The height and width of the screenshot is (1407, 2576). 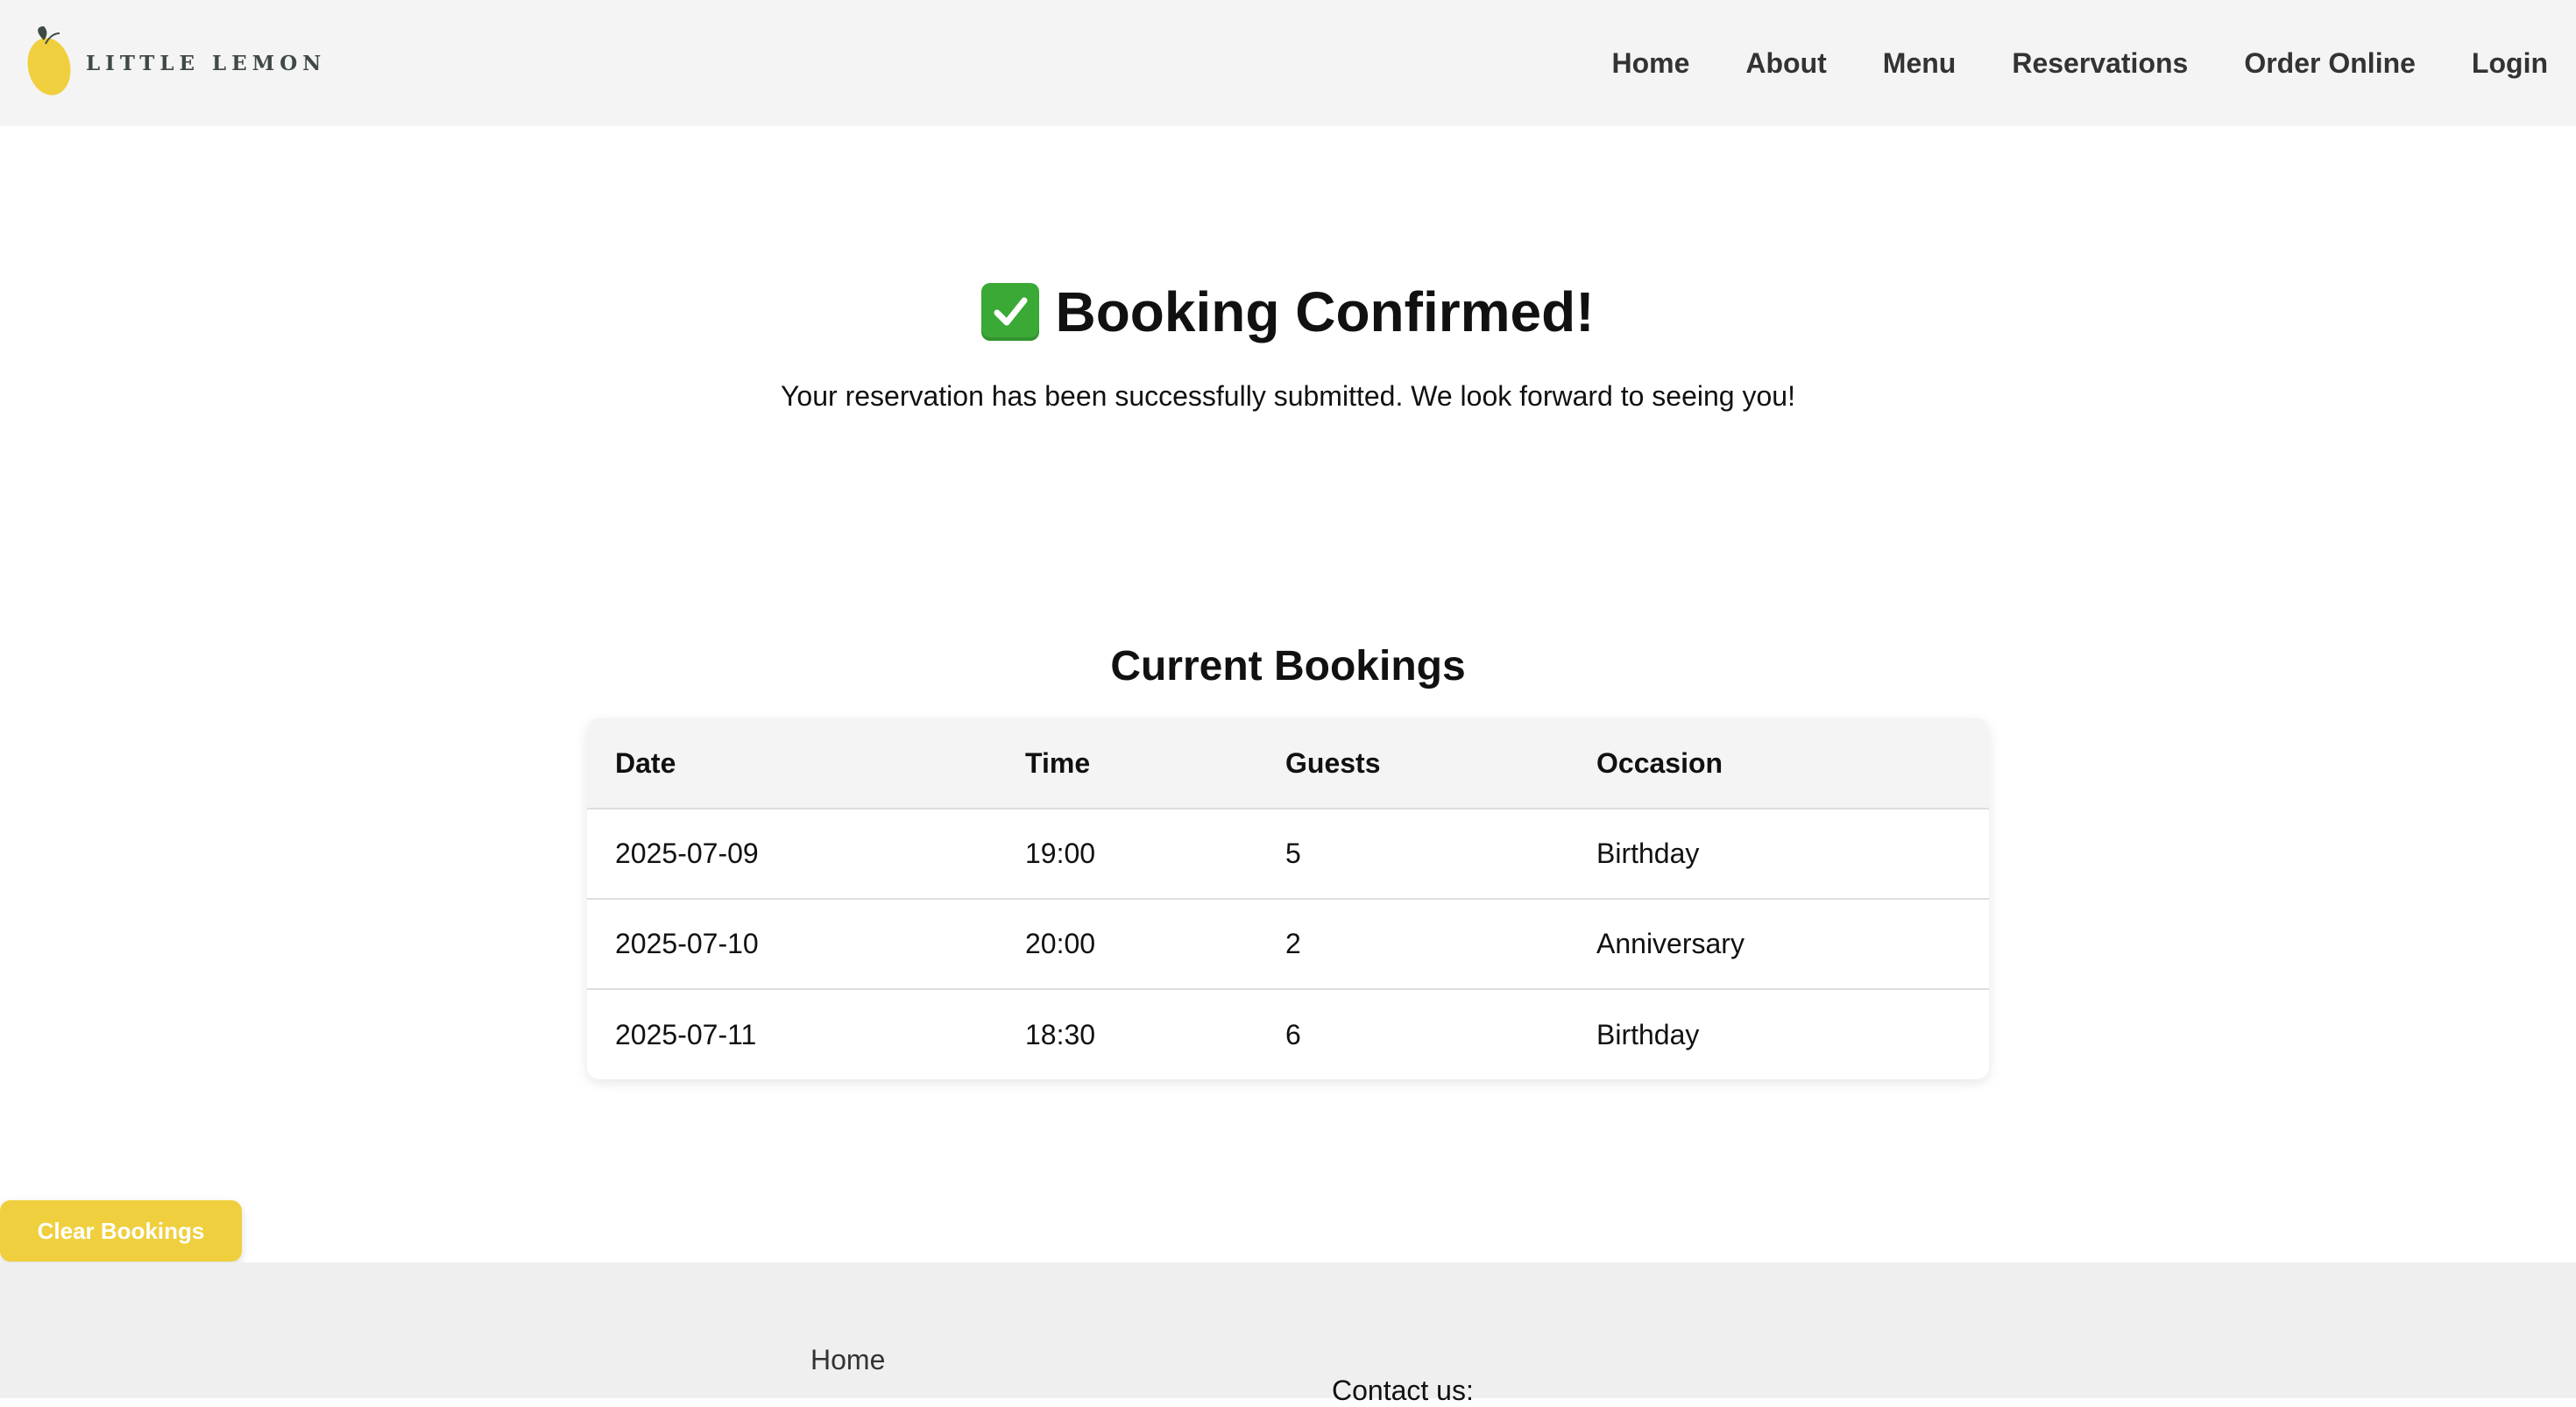 I want to click on confirmation-heading: Booking Confirmed!, so click(x=1288, y=311).